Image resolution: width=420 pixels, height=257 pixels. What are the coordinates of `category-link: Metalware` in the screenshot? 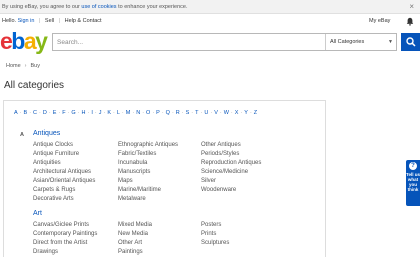 It's located at (148, 199).